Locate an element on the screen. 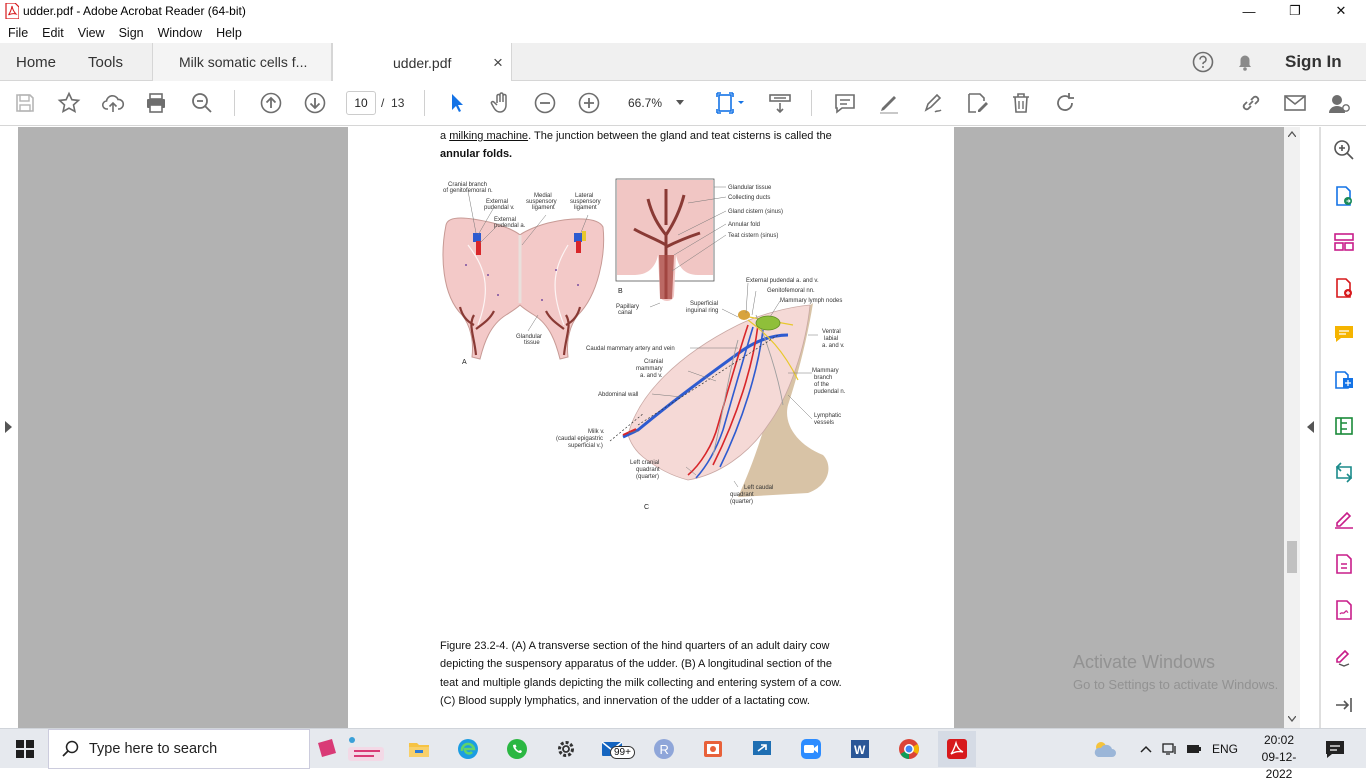  menu-help: Help is located at coordinates (229, 33).